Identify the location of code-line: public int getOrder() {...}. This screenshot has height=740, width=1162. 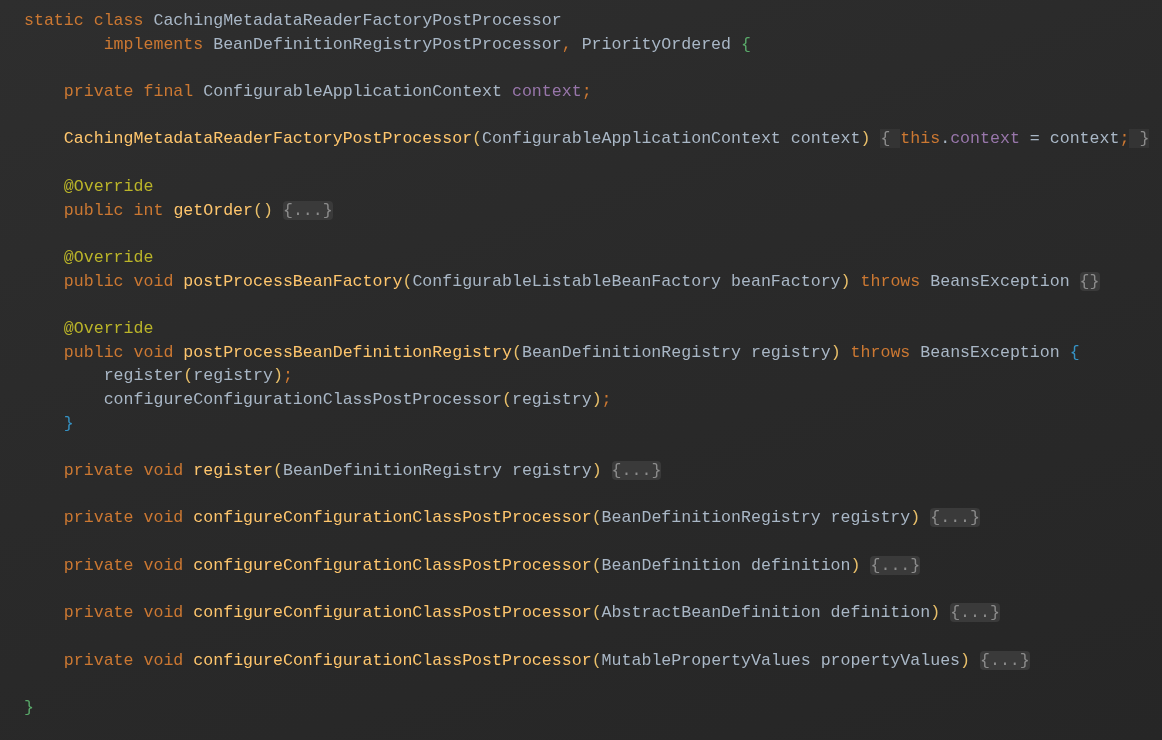
(197, 210).